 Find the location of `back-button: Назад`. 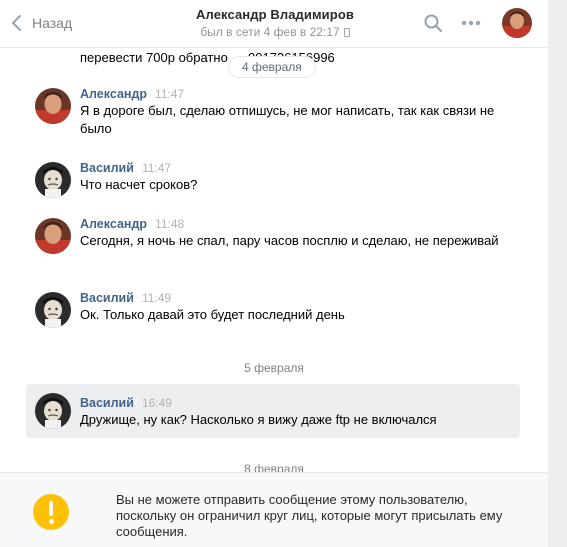

back-button: Назад is located at coordinates (41, 23).